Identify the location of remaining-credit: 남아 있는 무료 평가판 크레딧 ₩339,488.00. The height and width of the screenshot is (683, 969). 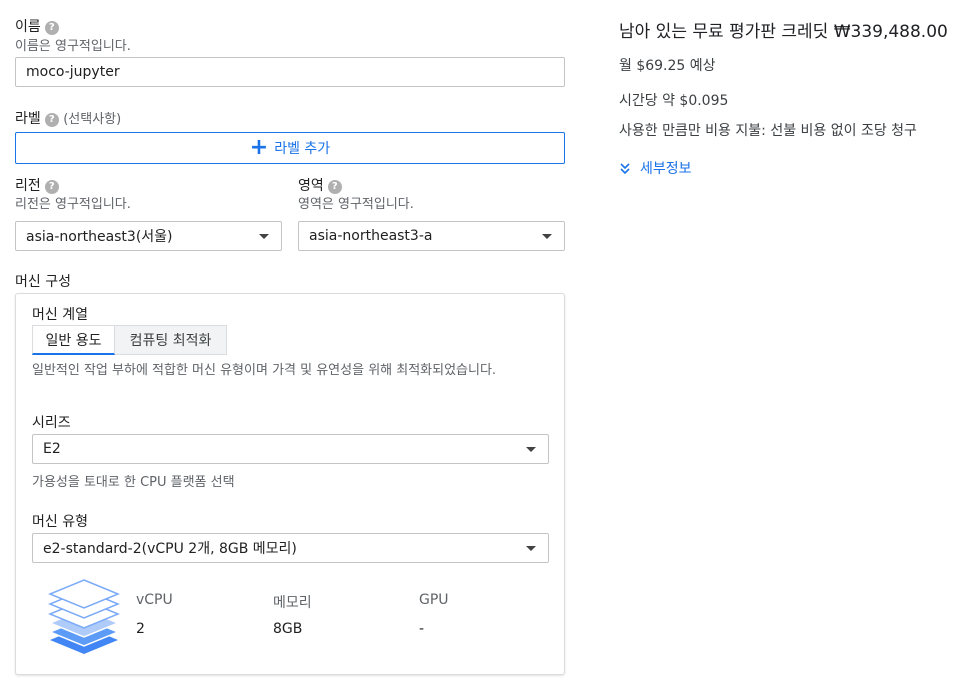
(783, 32).